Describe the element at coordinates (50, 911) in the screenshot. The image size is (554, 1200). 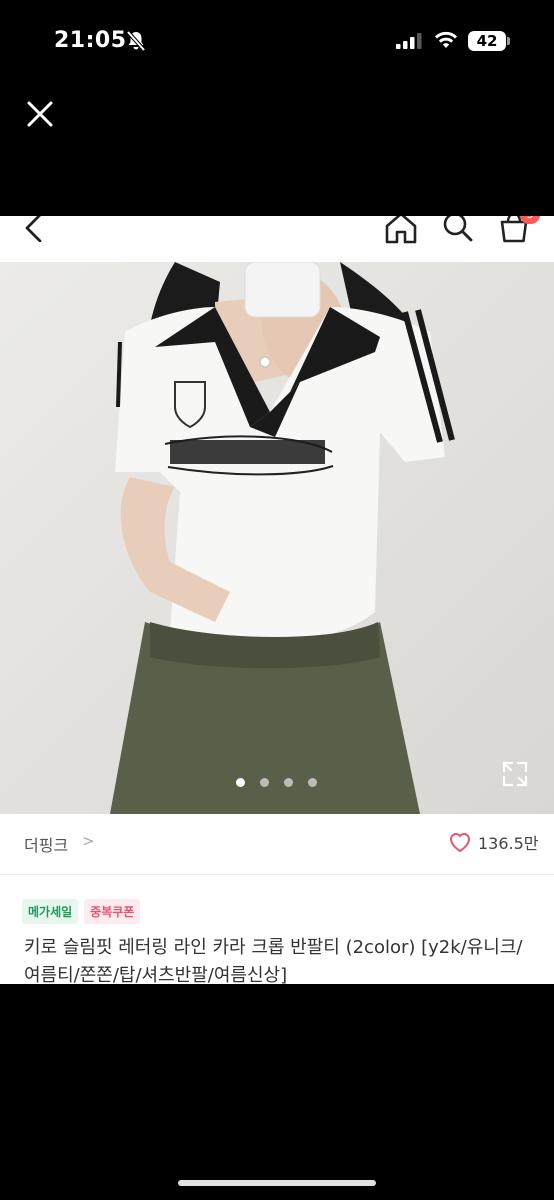
I see `badge-mega-sale: 메가세일` at that location.